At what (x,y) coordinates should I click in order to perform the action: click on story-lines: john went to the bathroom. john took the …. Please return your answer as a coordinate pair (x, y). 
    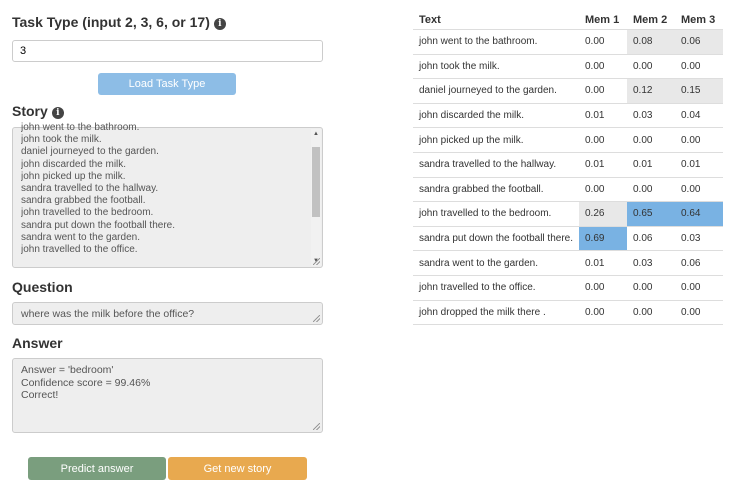
    Looking at the image, I should click on (163, 194).